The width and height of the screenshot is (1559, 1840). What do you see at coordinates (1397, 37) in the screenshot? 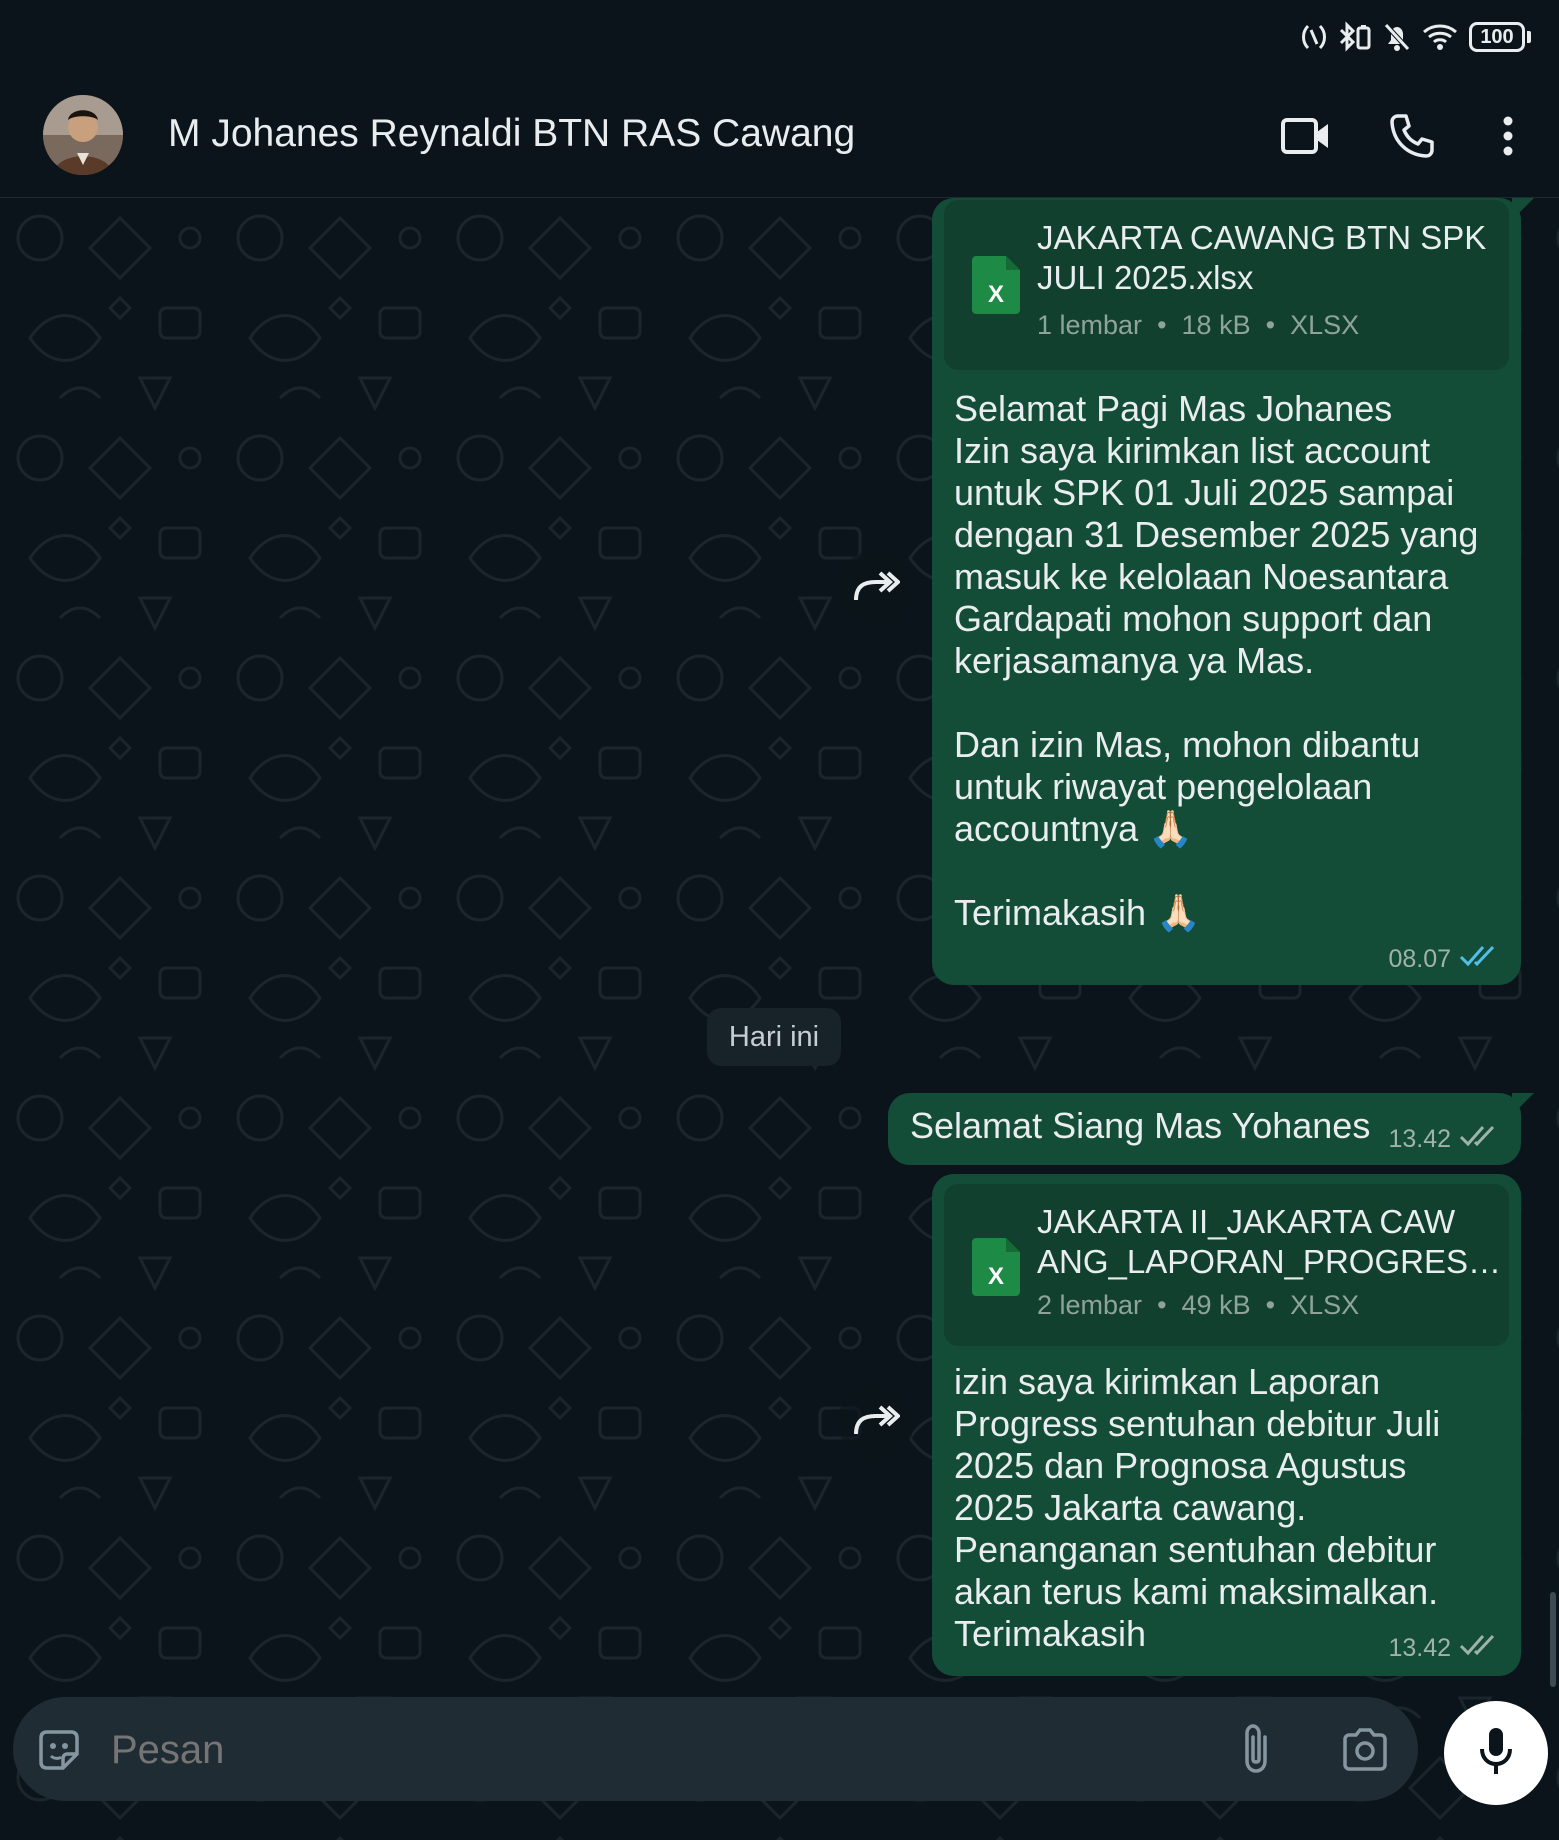
I see `mute-icon` at bounding box center [1397, 37].